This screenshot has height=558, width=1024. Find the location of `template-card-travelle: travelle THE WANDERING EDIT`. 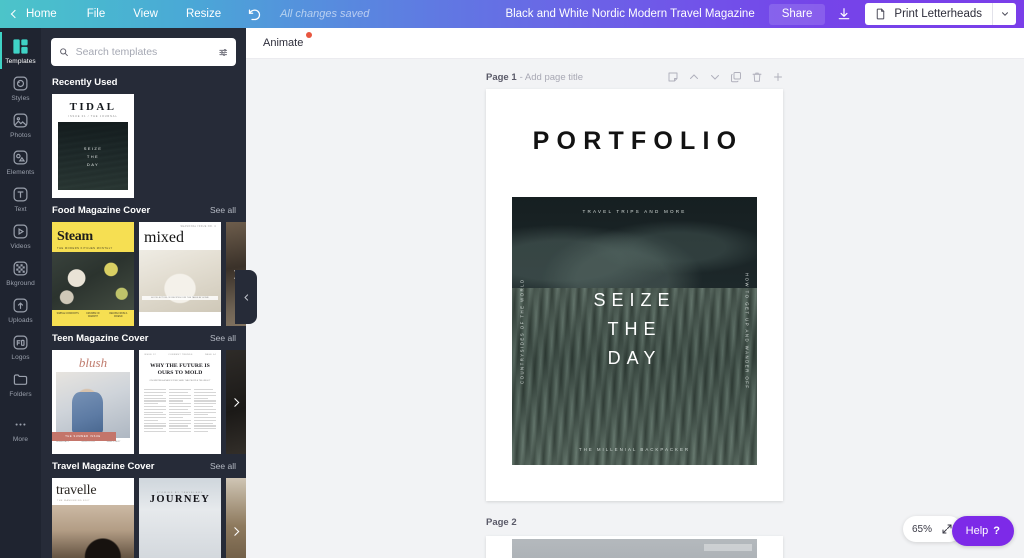

template-card-travelle: travelle THE WANDERING EDIT is located at coordinates (93, 518).